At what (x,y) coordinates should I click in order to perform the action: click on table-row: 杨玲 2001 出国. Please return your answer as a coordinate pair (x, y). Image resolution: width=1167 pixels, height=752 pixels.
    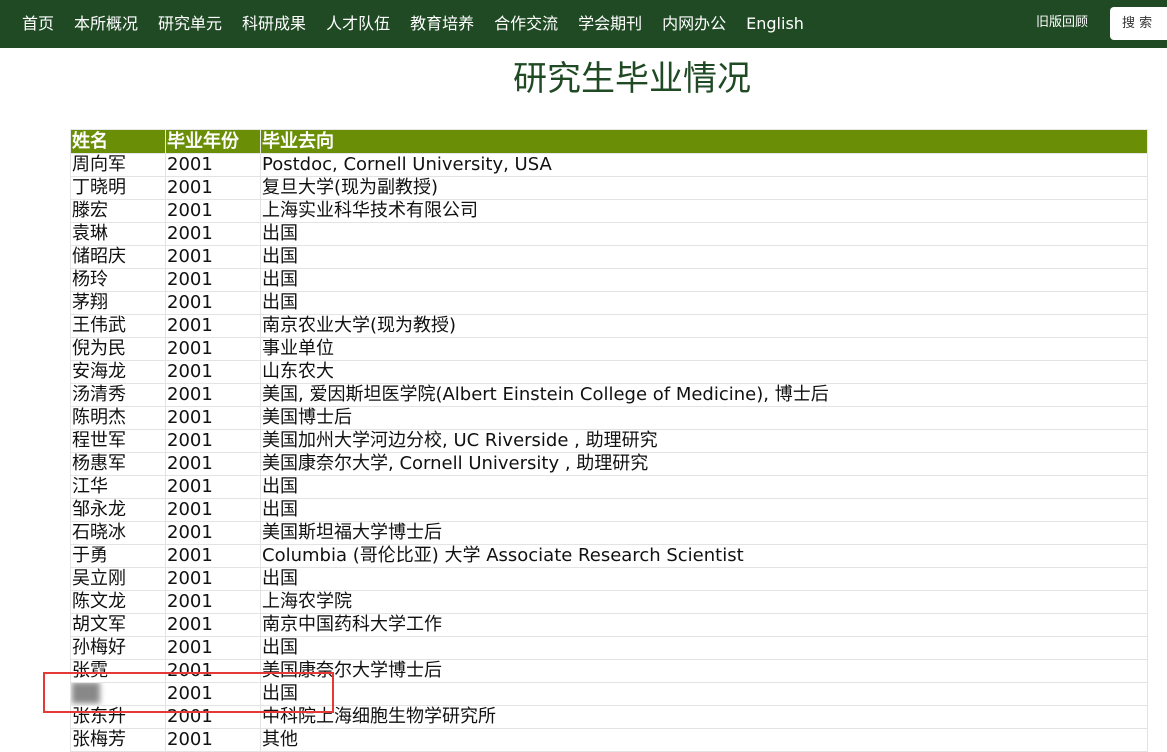
    Looking at the image, I should click on (609, 280).